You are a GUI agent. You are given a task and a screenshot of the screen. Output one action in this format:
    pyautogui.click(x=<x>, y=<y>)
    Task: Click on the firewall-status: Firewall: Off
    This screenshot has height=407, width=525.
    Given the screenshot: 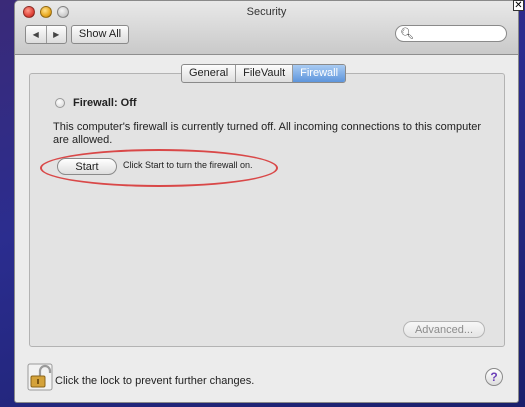 What is the action you would take?
    pyautogui.click(x=96, y=103)
    